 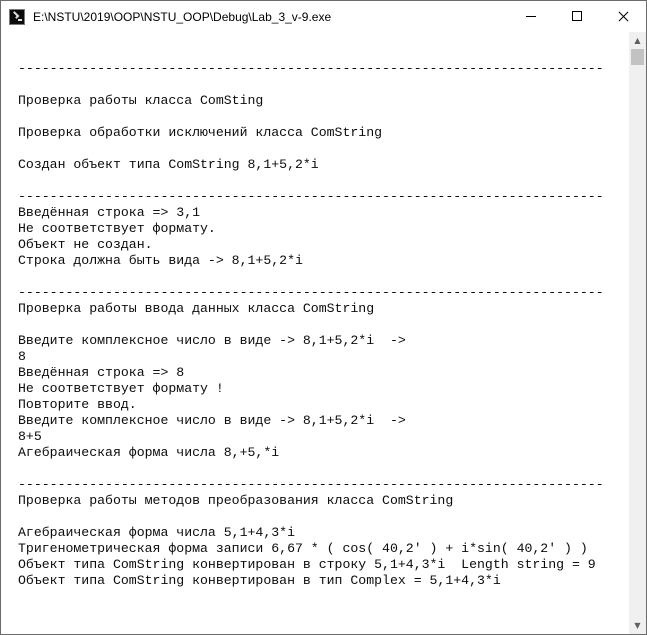 I want to click on caption-buttons, so click(x=577, y=16).